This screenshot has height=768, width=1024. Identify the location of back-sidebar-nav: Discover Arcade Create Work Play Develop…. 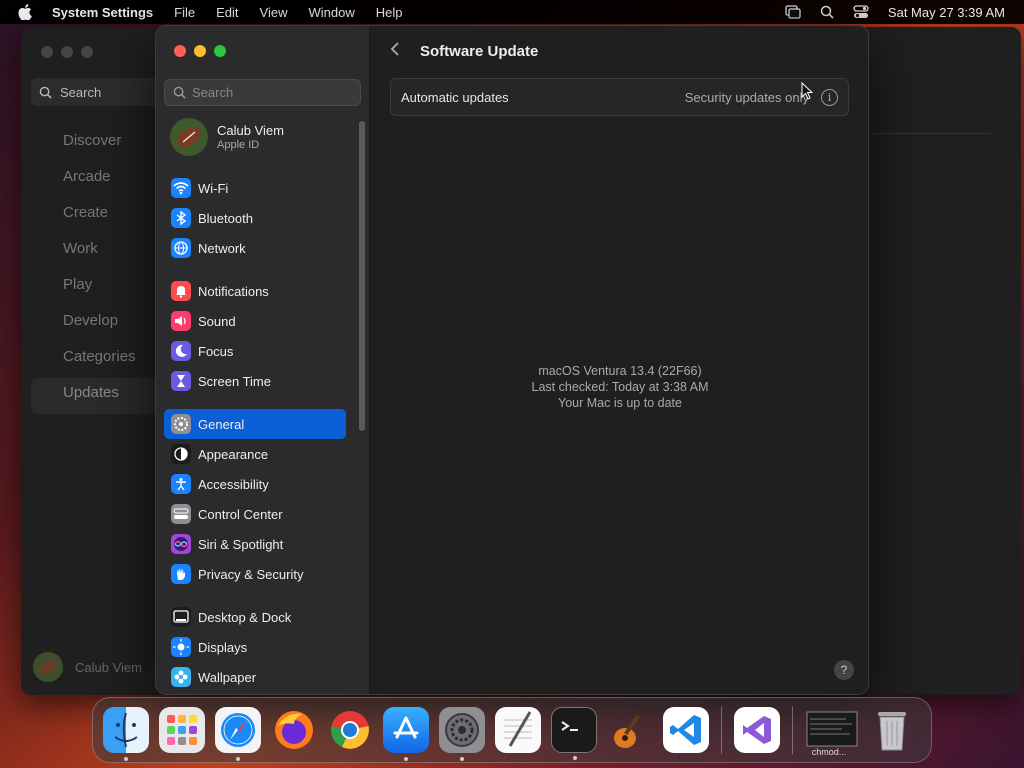
(101, 270).